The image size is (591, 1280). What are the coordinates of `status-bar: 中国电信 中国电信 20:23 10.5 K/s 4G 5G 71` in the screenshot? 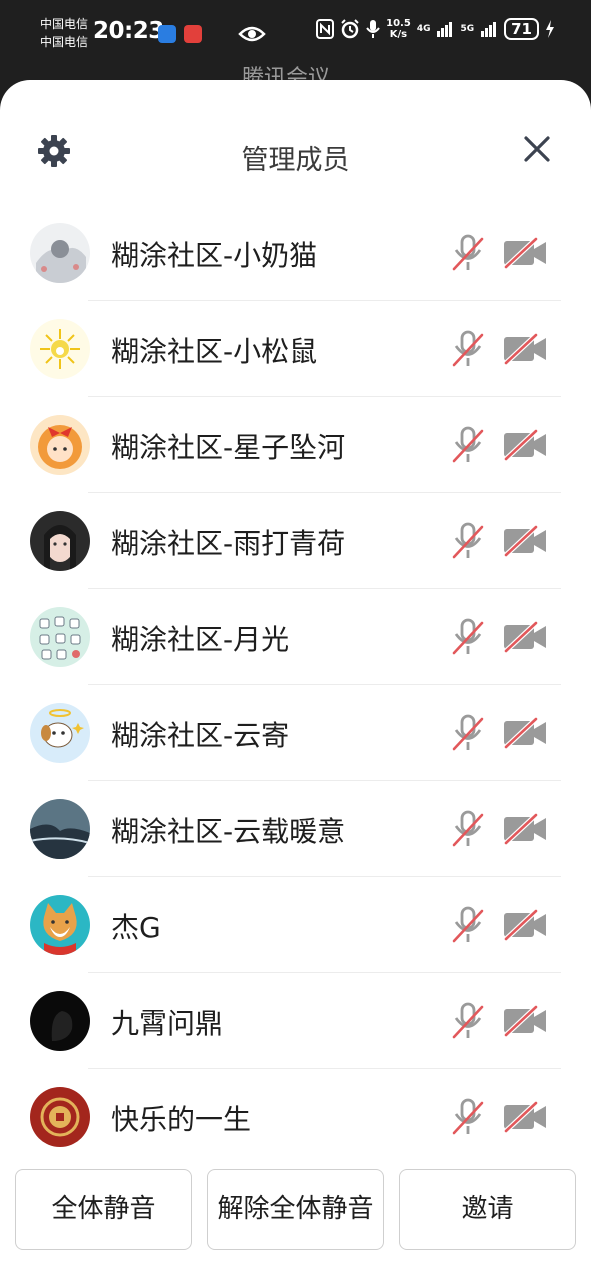 It's located at (295, 35).